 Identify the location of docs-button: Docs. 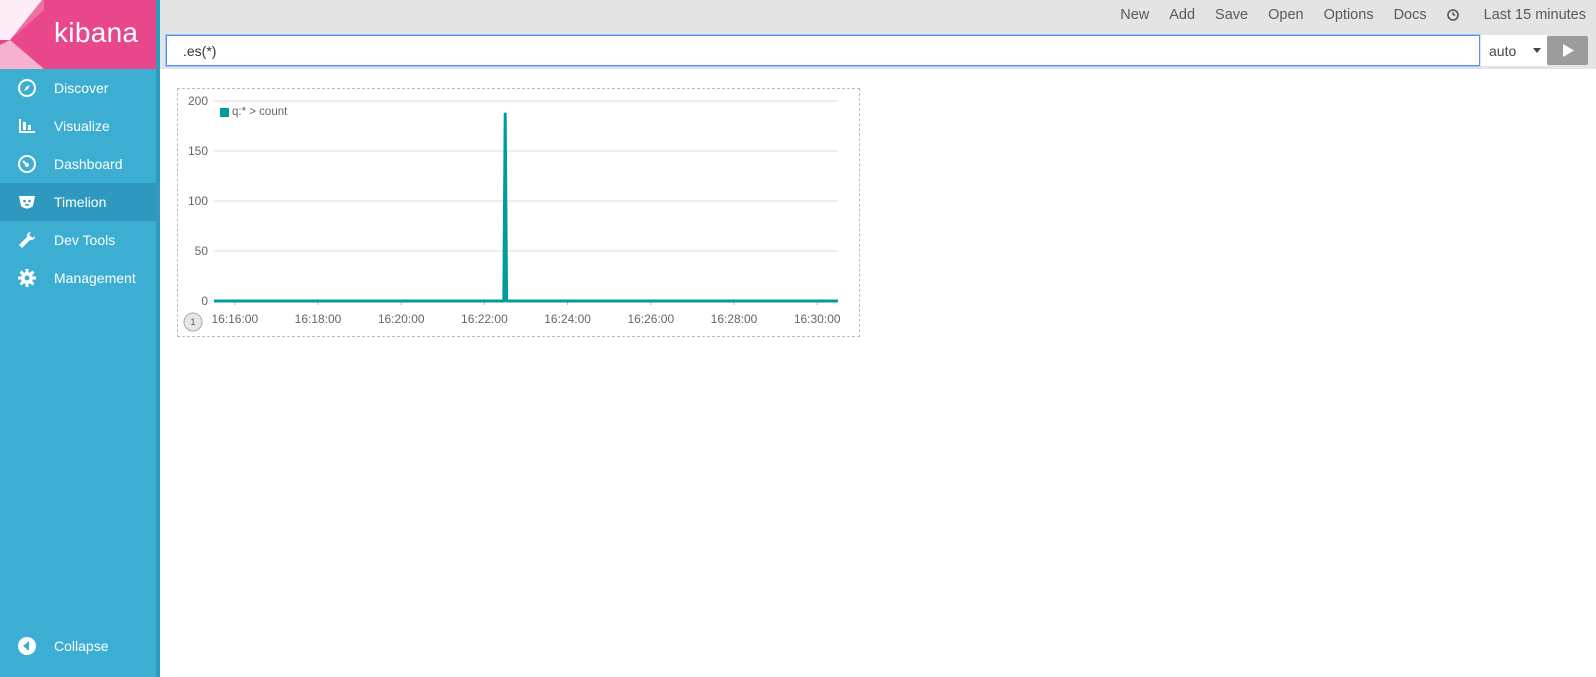
(1410, 15).